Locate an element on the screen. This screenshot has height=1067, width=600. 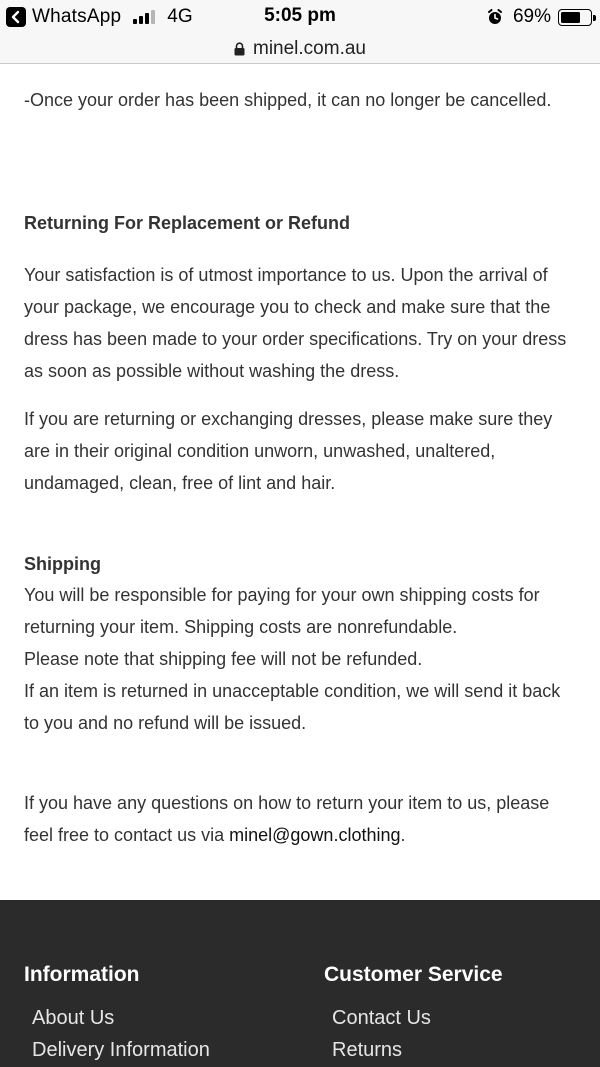
lock-icon is located at coordinates (239, 48).